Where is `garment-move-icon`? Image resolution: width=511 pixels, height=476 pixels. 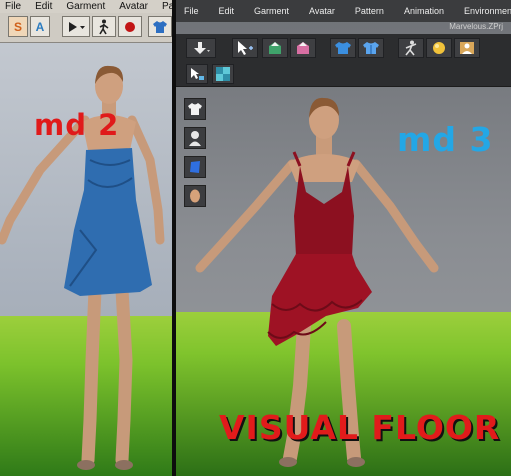 garment-move-icon is located at coordinates (275, 48).